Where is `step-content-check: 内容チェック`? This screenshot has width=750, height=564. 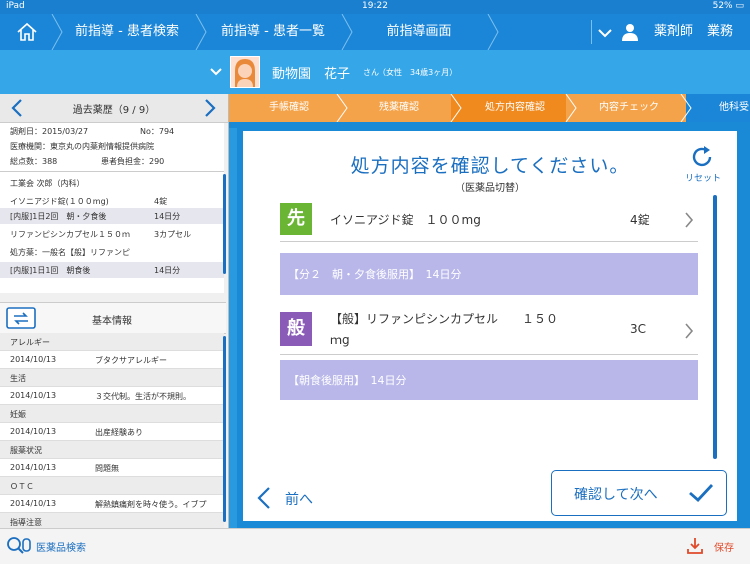 step-content-check: 内容チェック is located at coordinates (629, 108).